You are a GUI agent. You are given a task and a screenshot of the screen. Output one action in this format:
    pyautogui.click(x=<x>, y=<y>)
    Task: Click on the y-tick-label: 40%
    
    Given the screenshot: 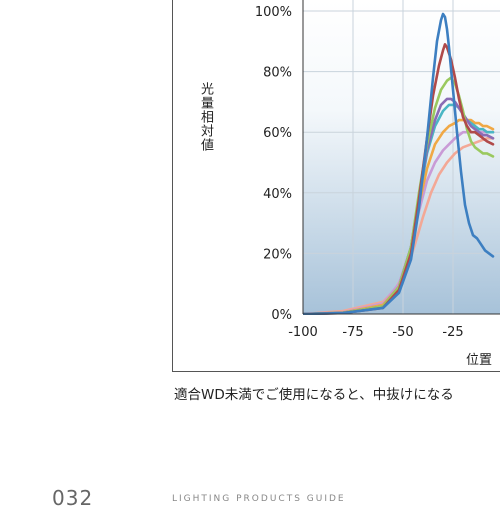 What is the action you would take?
    pyautogui.click(x=277, y=194)
    